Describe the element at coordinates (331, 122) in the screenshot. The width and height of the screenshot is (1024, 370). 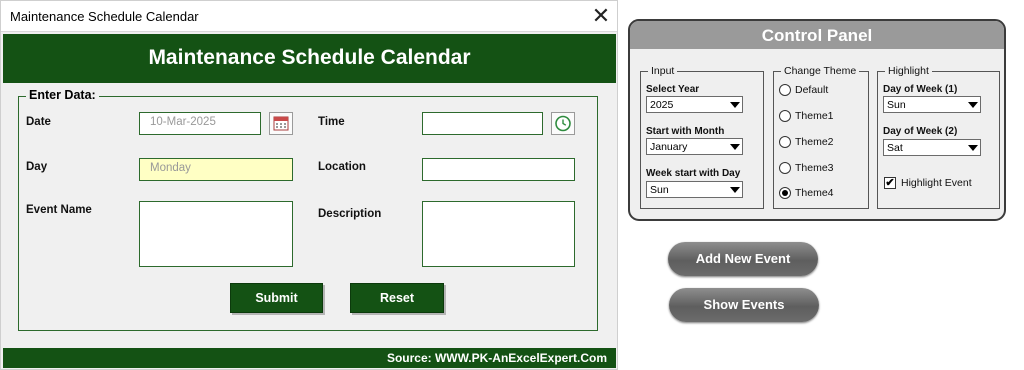
I see `time-label: Time` at that location.